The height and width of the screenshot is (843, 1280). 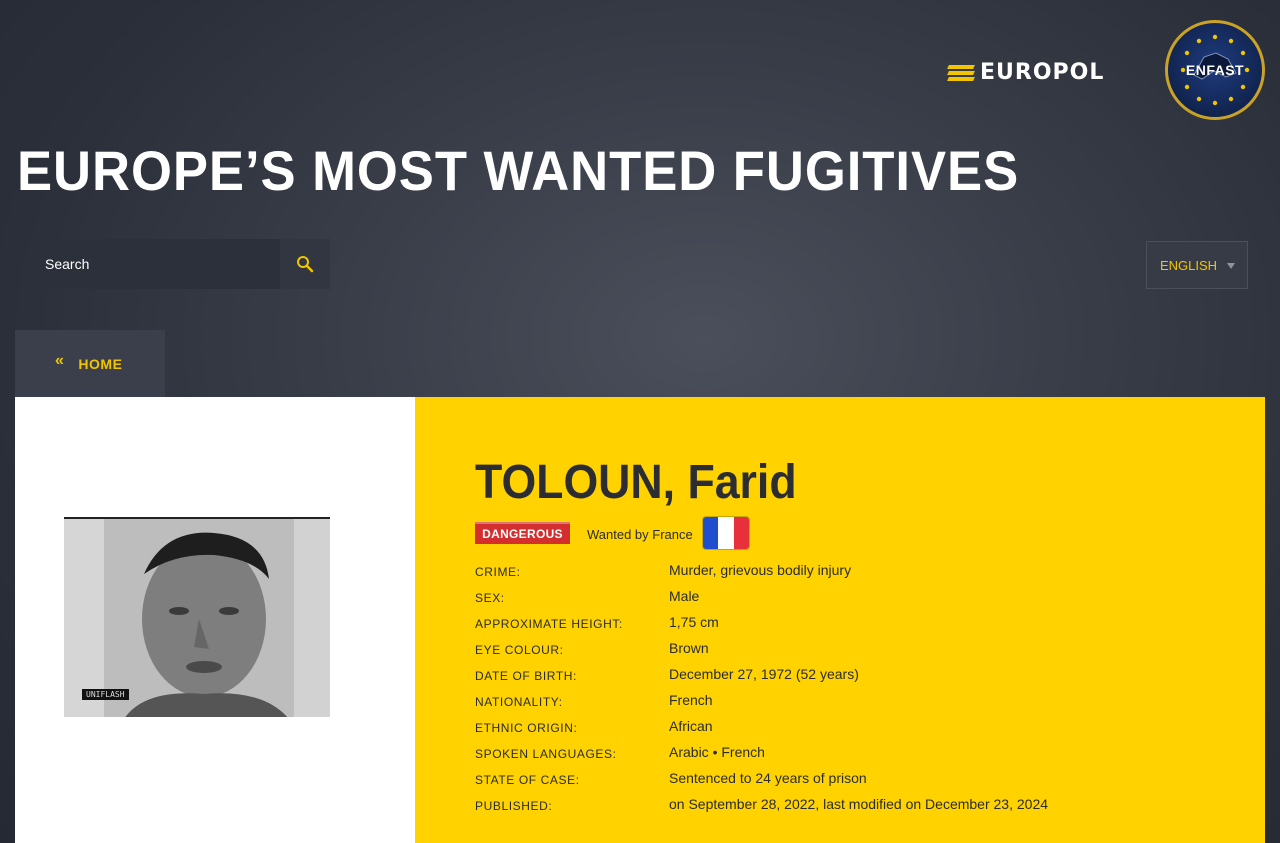 I want to click on detail-value: Sentenced to 24 years of prison, so click(x=768, y=778).